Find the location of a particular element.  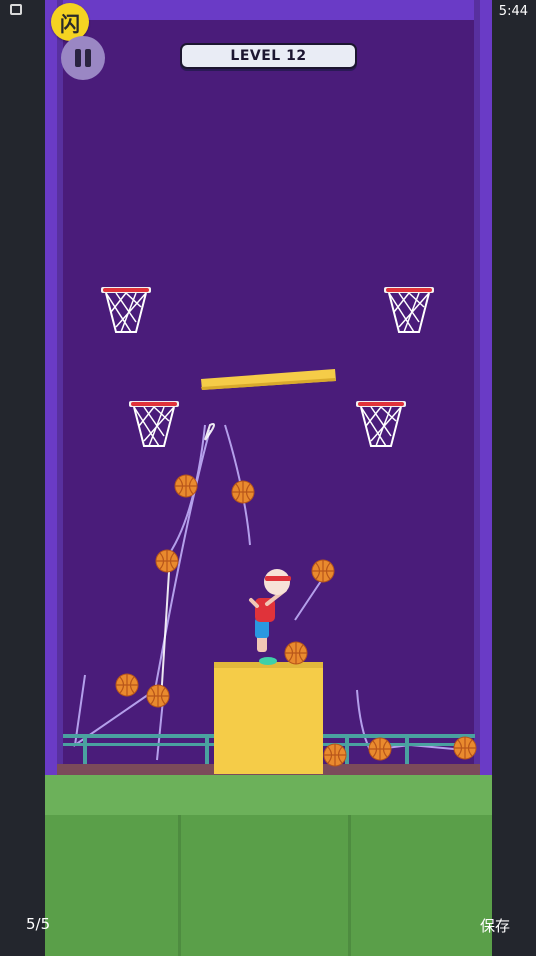

level-indicator: LEVEL 12 is located at coordinates (268, 56).